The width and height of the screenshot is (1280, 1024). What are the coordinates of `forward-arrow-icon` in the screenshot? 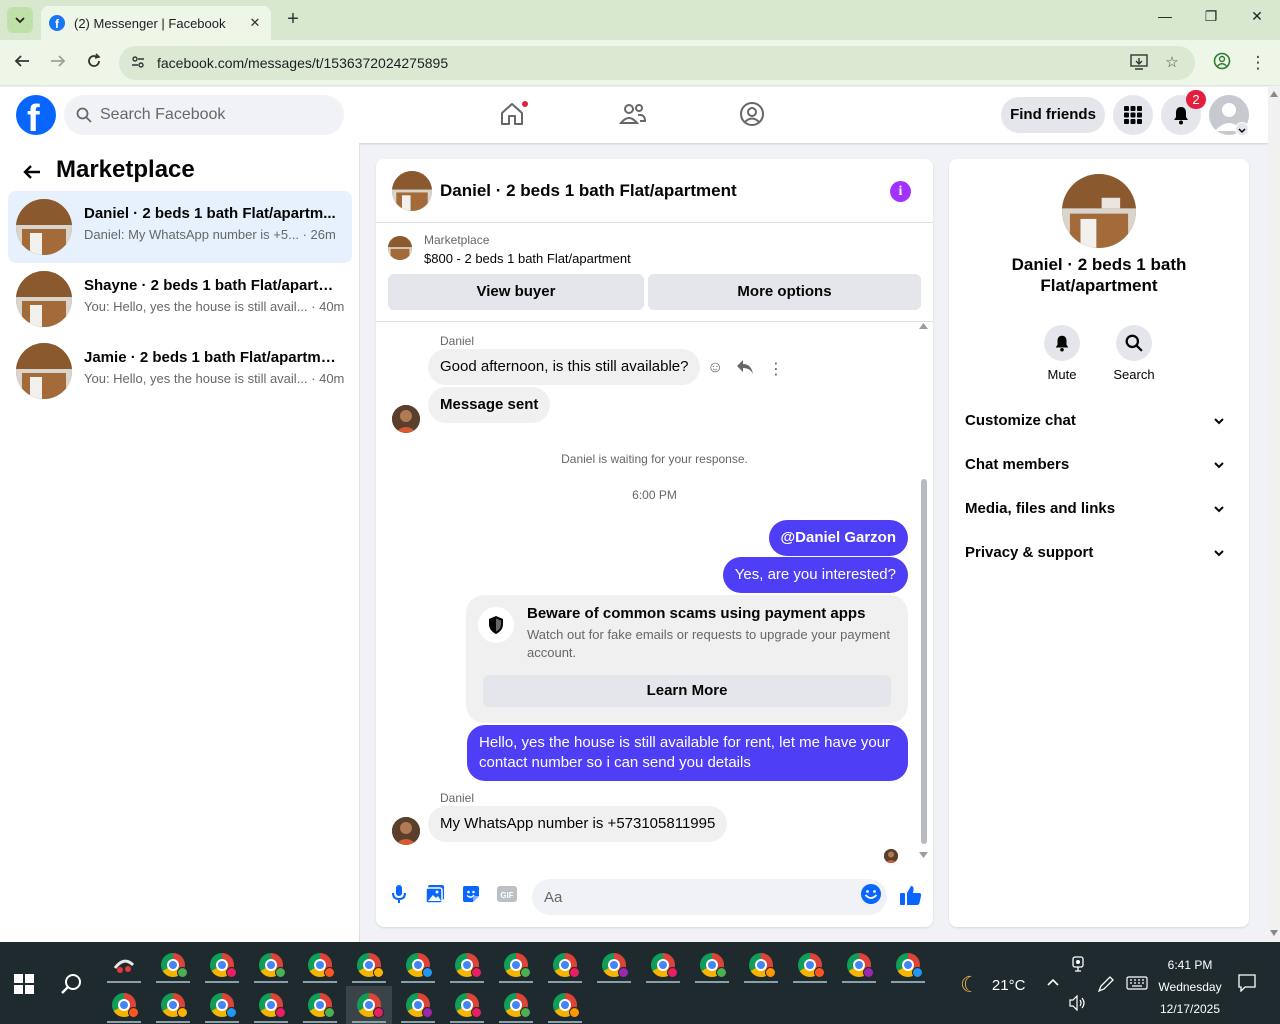 It's located at (58, 63).